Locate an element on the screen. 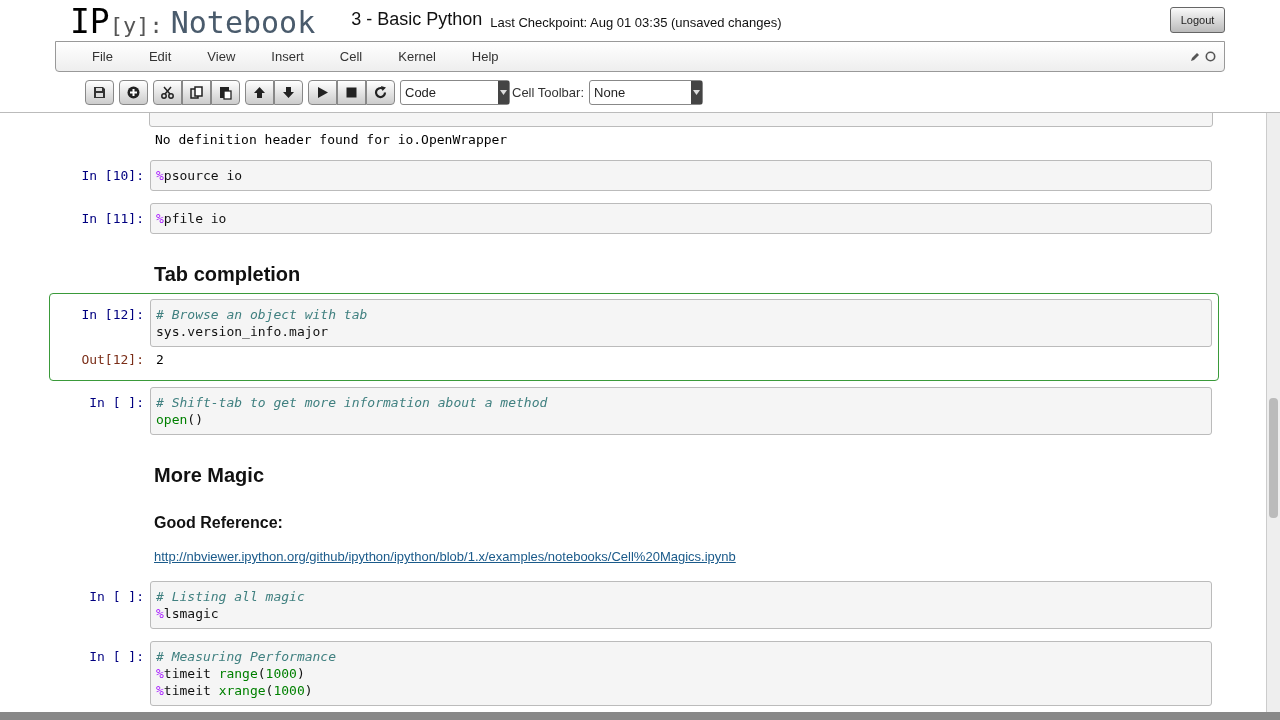 The image size is (1280, 720). menu-item: Insert is located at coordinates (287, 56).